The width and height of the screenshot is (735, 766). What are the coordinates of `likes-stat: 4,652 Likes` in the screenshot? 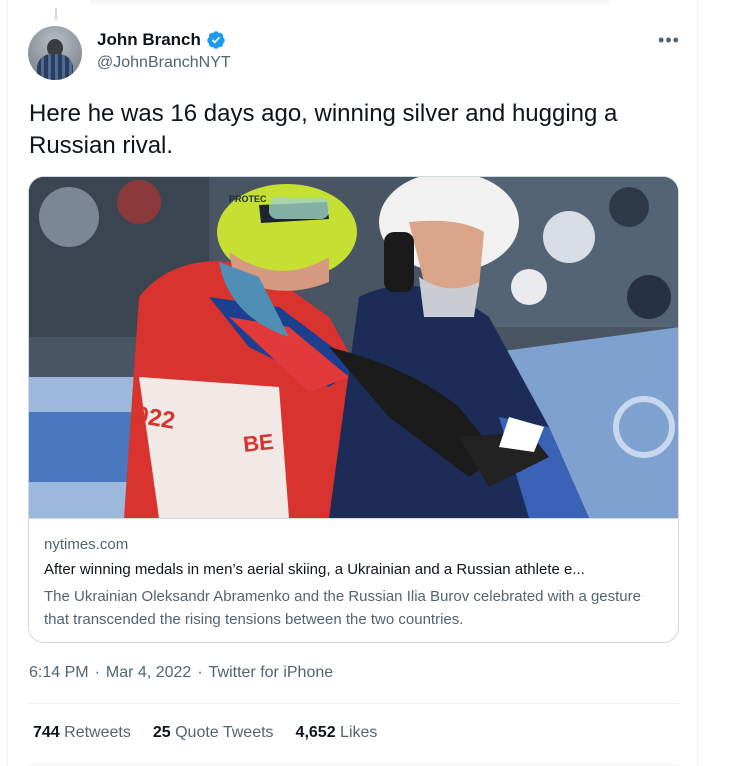 It's located at (337, 733).